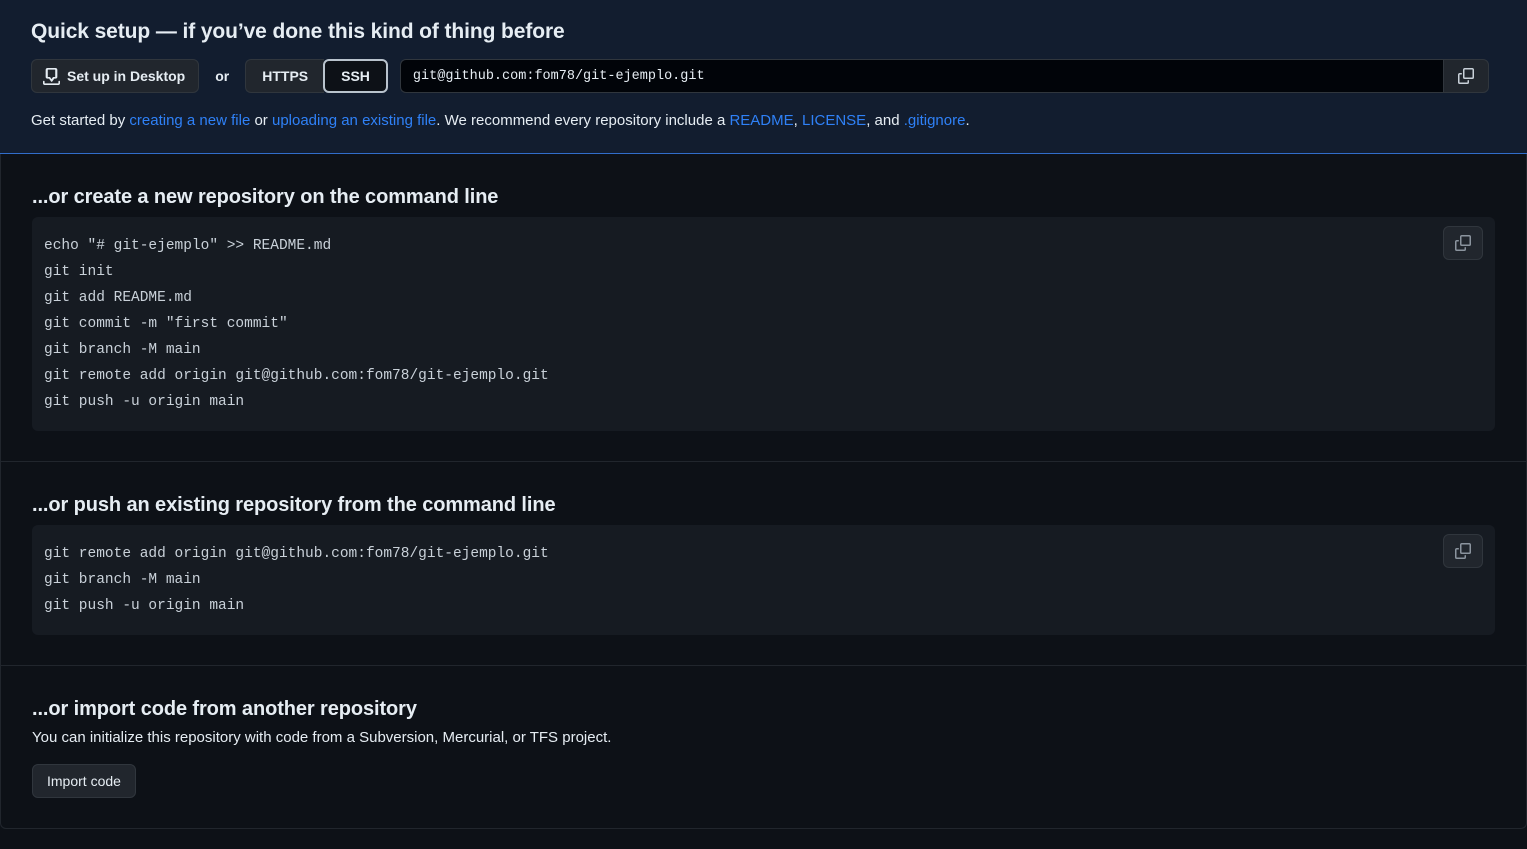 The width and height of the screenshot is (1527, 849). What do you see at coordinates (118, 297) in the screenshot?
I see `code-line: git add README.md` at bounding box center [118, 297].